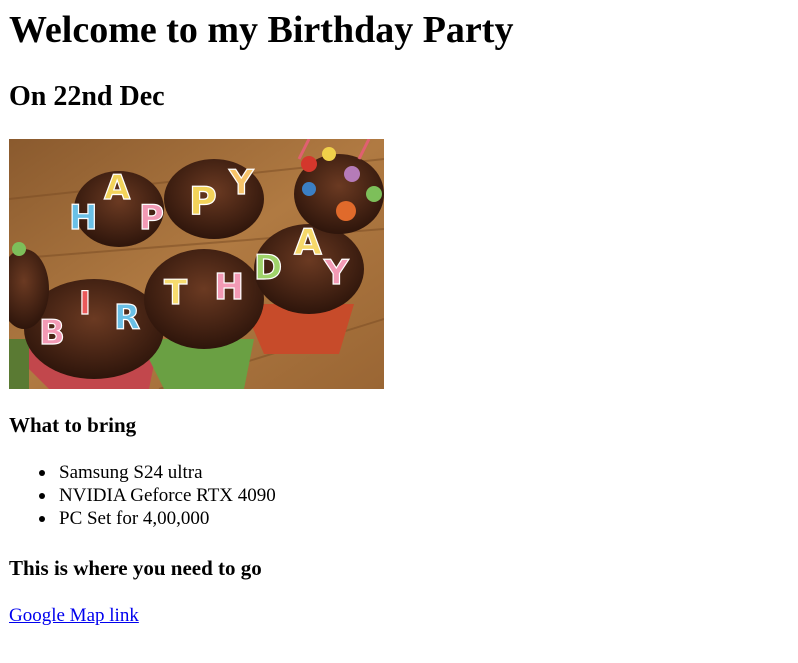  I want to click on what-to-bring-heading: What to bring, so click(73, 425).